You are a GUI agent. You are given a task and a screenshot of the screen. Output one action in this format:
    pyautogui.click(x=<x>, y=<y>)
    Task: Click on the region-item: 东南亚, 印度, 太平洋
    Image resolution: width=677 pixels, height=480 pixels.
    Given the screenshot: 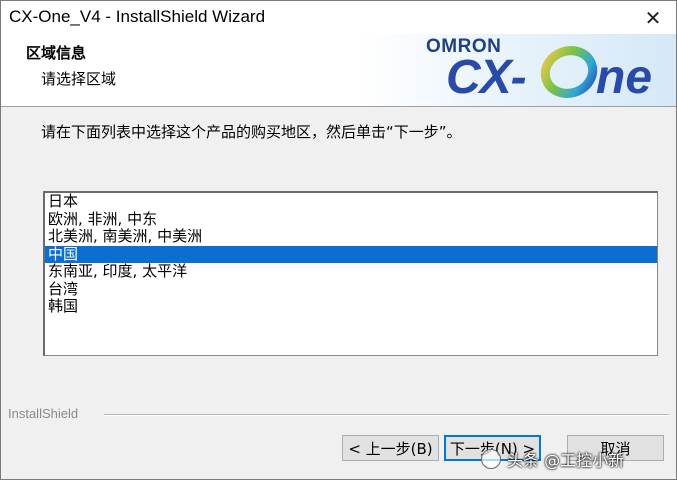 What is the action you would take?
    pyautogui.click(x=351, y=271)
    